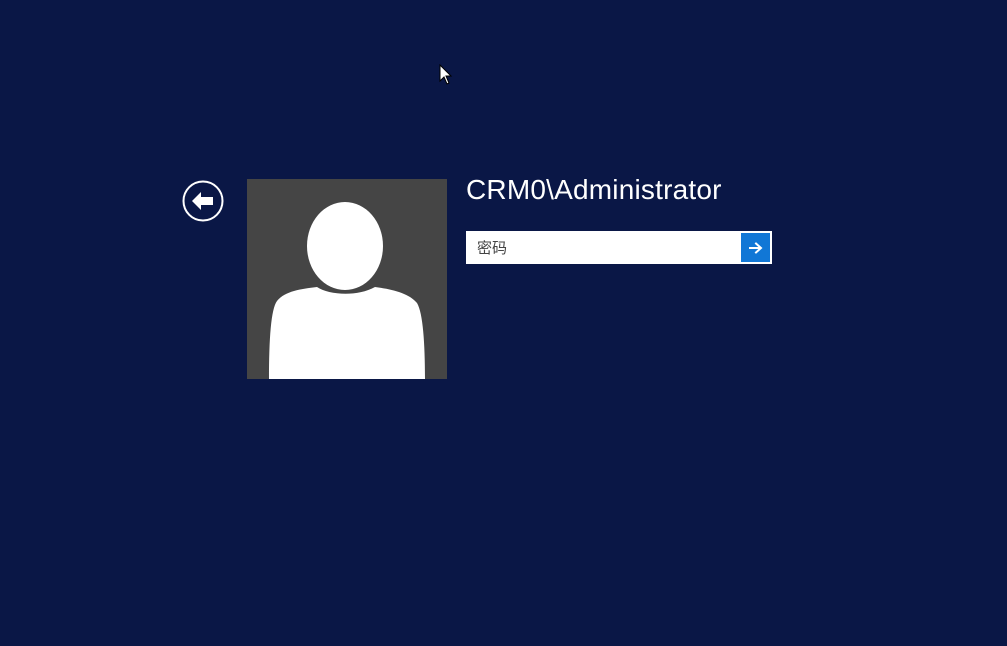  Describe the element at coordinates (604, 247) in the screenshot. I see `password-input` at that location.